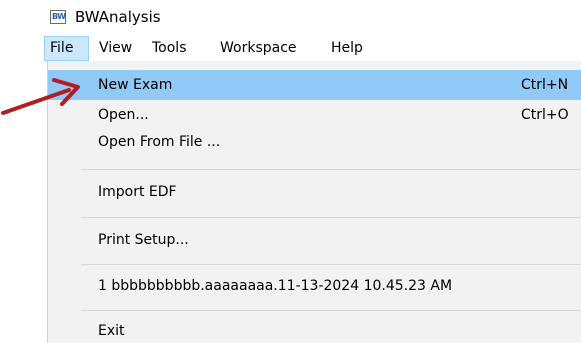  What do you see at coordinates (314, 192) in the screenshot?
I see `menu-item-import-edf: Import EDF` at bounding box center [314, 192].